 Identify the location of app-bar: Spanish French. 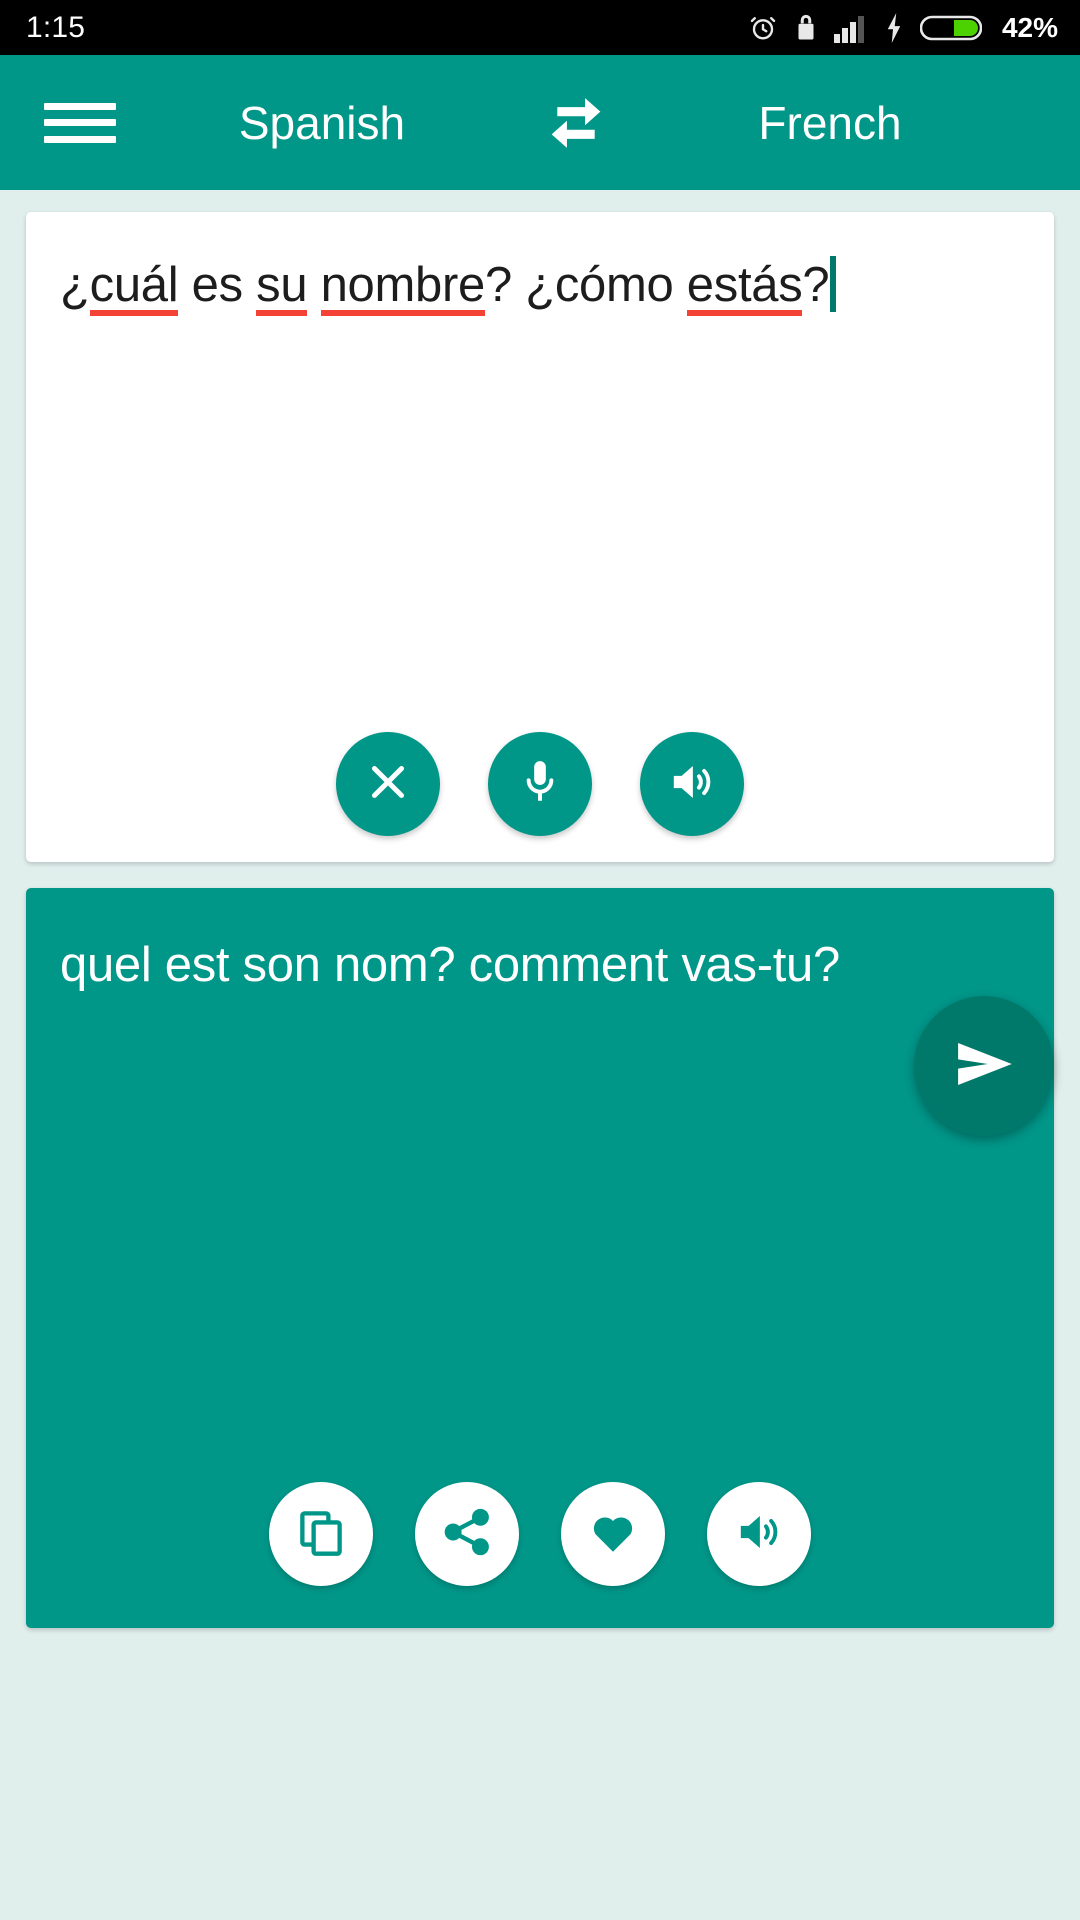
(540, 122).